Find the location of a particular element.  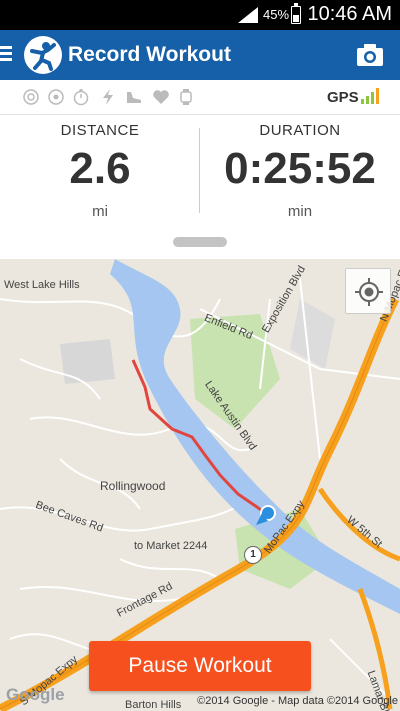

my-location-button is located at coordinates (368, 291).